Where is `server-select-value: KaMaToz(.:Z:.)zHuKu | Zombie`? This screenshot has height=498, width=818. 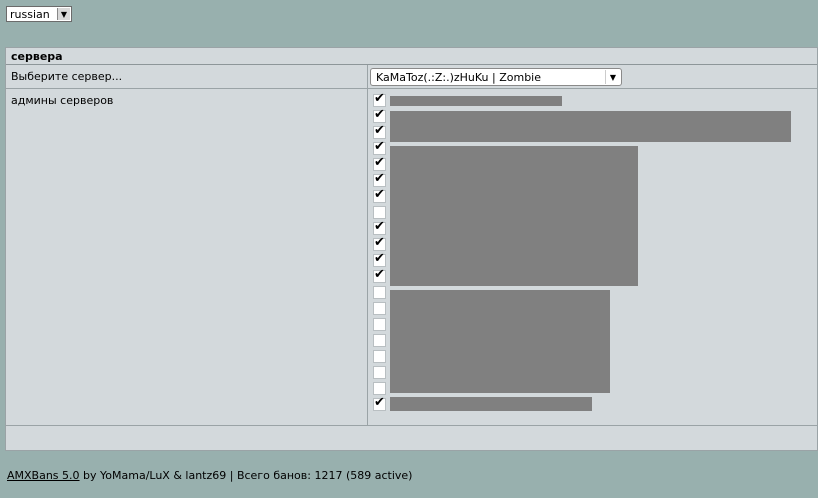
server-select-value: KaMaToz(.:Z:.)zHuKu | Zombie is located at coordinates (459, 77).